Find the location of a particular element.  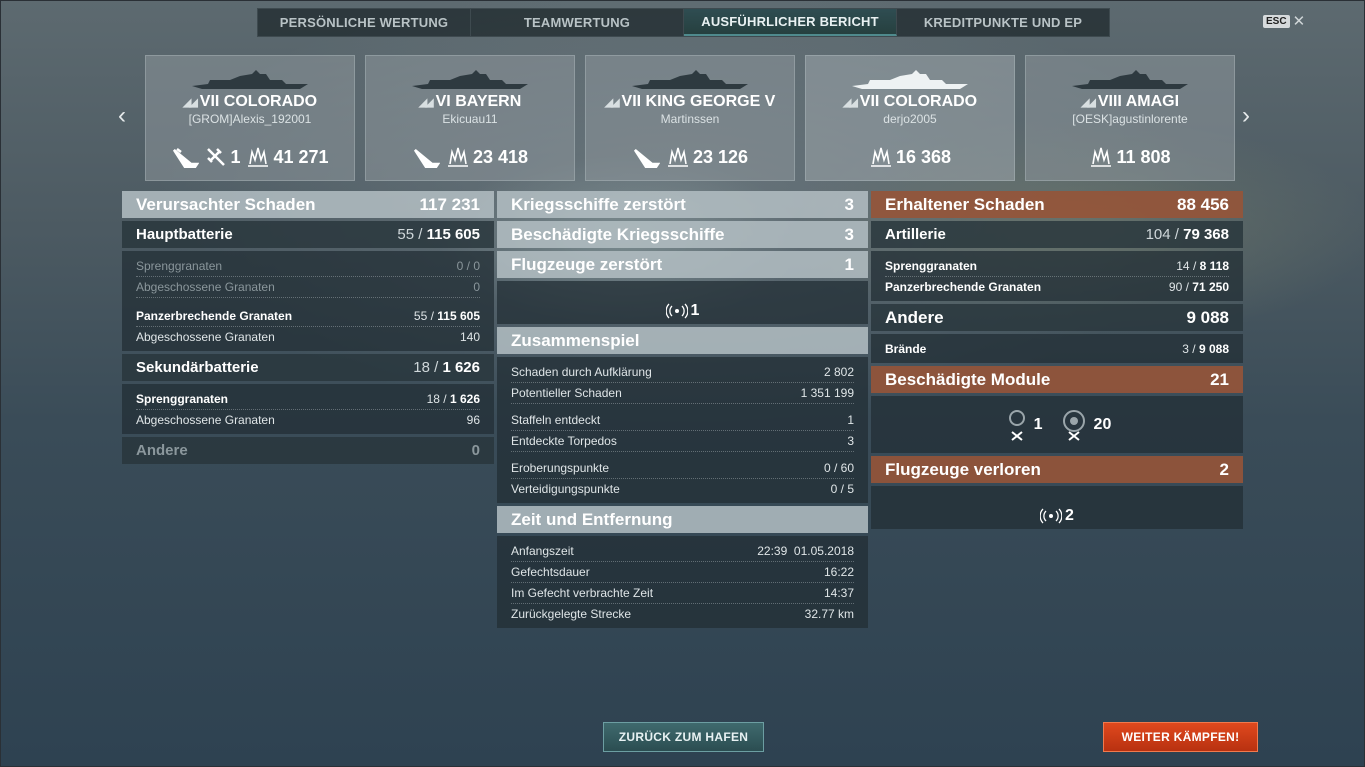

next-arrow-icon: › is located at coordinates (1246, 116).